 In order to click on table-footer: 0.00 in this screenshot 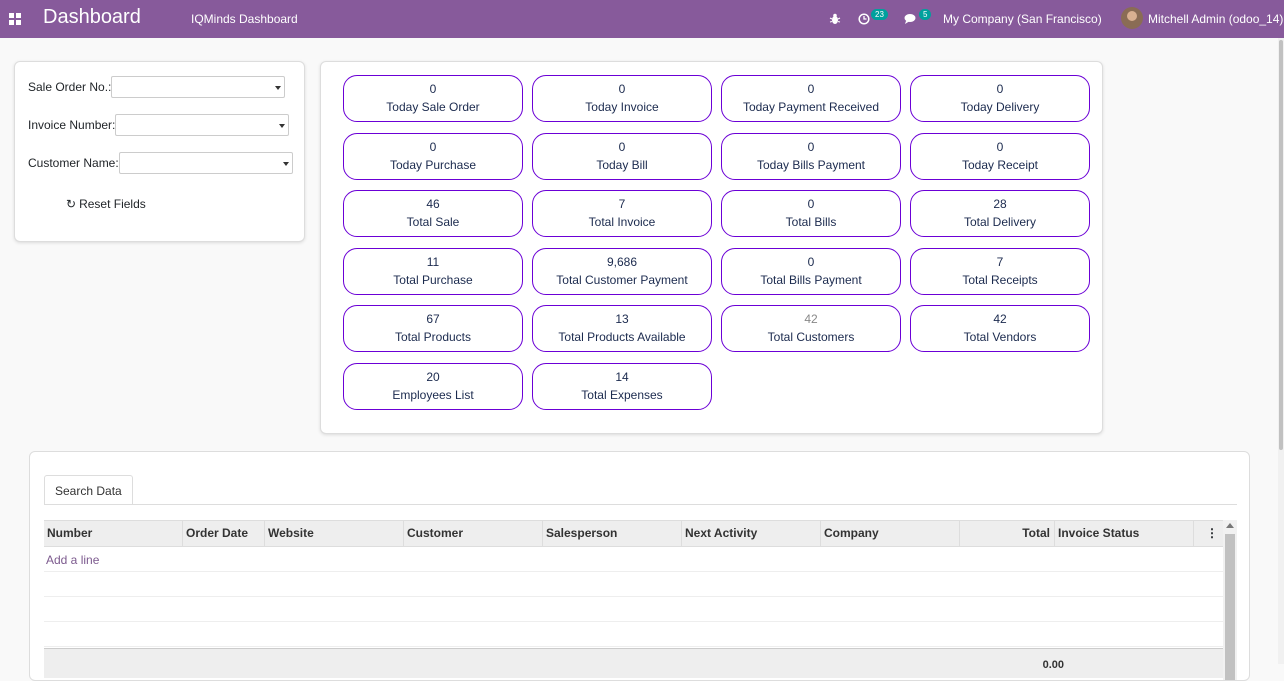, I will do `click(633, 663)`.